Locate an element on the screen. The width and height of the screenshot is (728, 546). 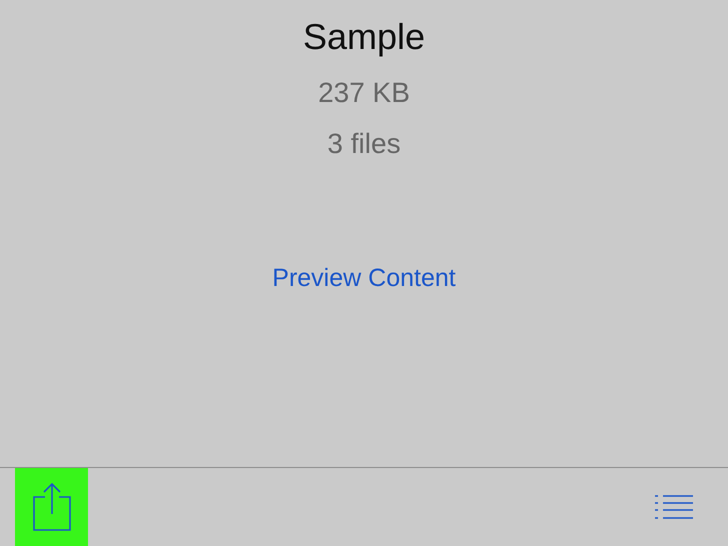
file-count: 3 files is located at coordinates (364, 144).